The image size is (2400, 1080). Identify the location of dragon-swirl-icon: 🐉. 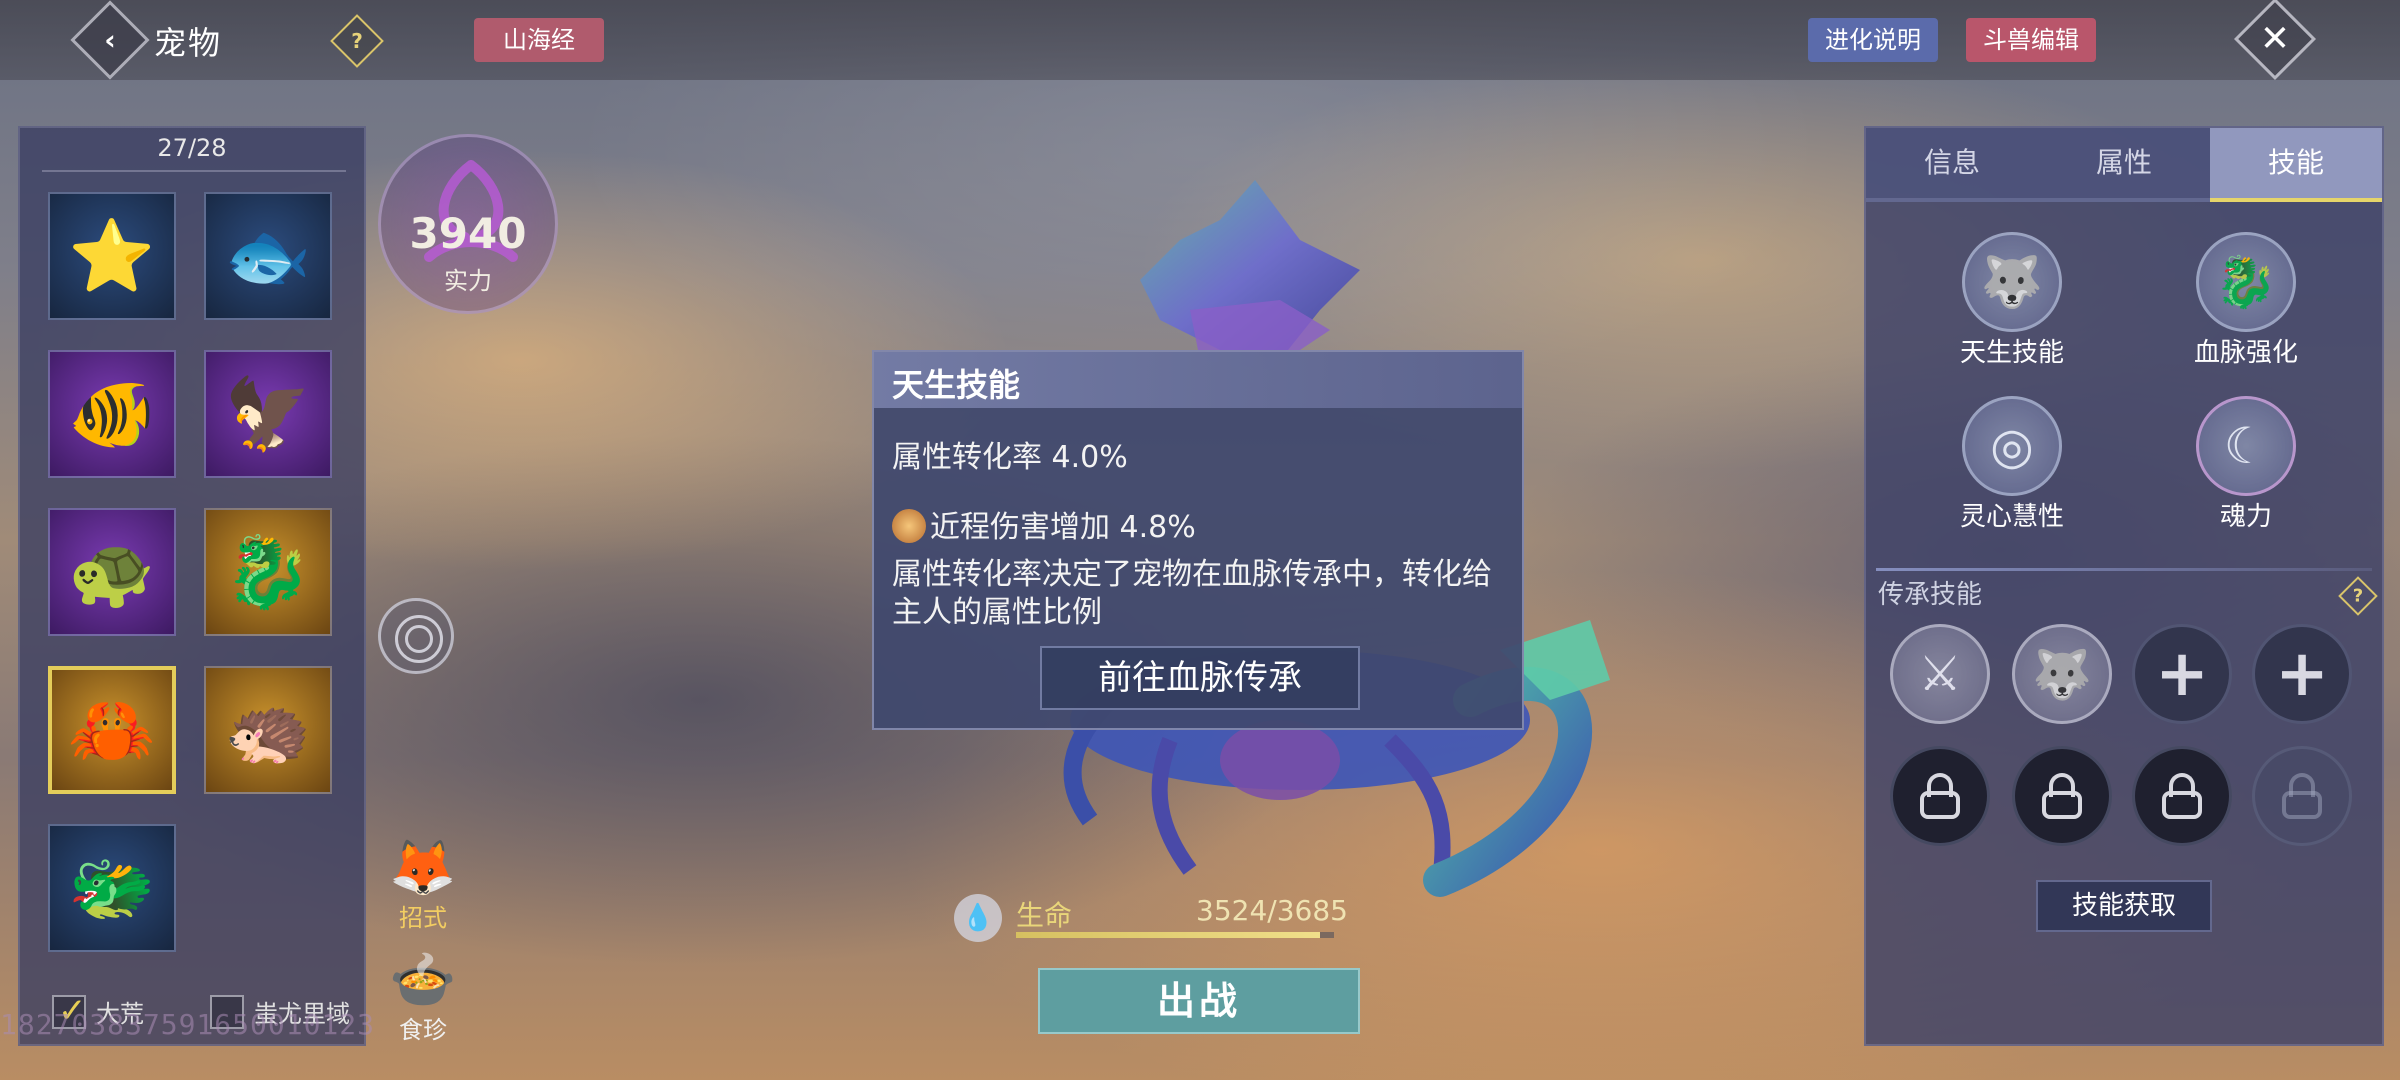
(2246, 282).